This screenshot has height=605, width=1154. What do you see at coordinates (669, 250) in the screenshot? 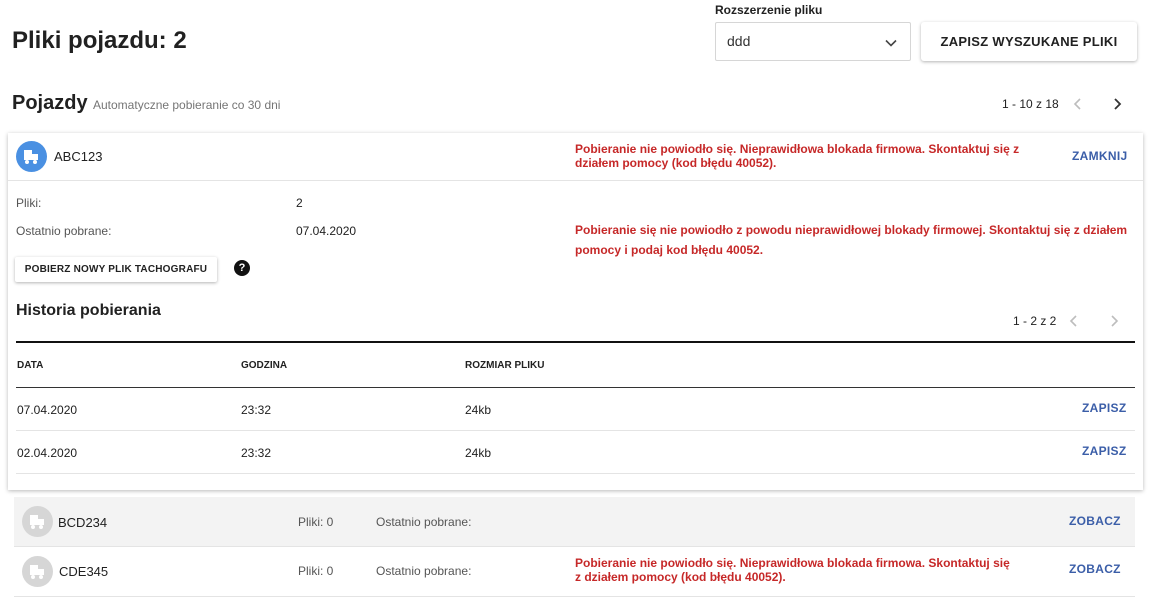
I see `detail-error-line-2: pomocy i podaj kod błędu 40052.` at bounding box center [669, 250].